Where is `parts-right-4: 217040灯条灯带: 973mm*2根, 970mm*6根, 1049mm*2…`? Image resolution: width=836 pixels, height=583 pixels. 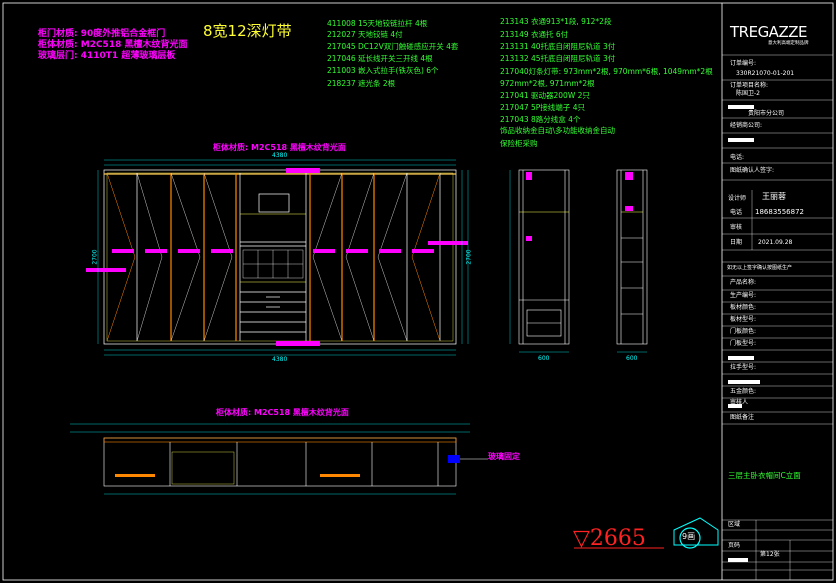
parts-right-4: 217040灯条灯带: 973mm*2根, 970mm*6根, 1049mm*2… is located at coordinates (606, 71).